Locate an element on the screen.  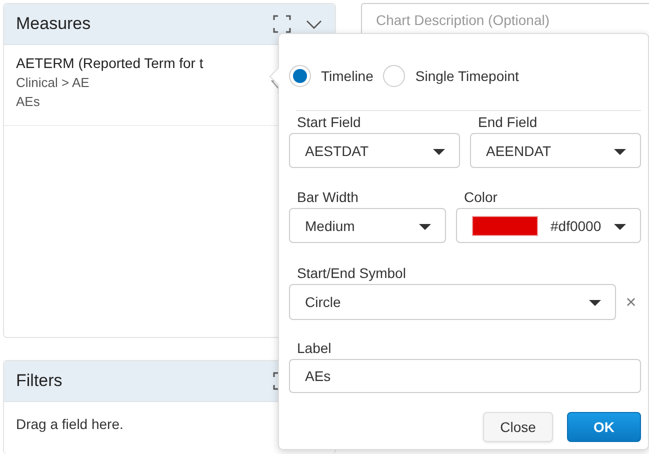
label-field: AEs is located at coordinates (465, 376).